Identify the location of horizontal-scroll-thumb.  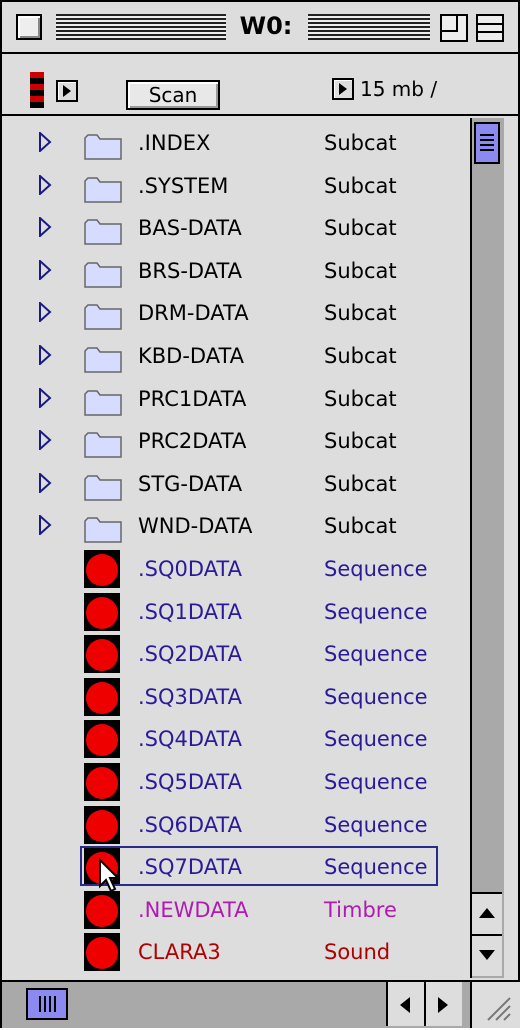
(47, 1004).